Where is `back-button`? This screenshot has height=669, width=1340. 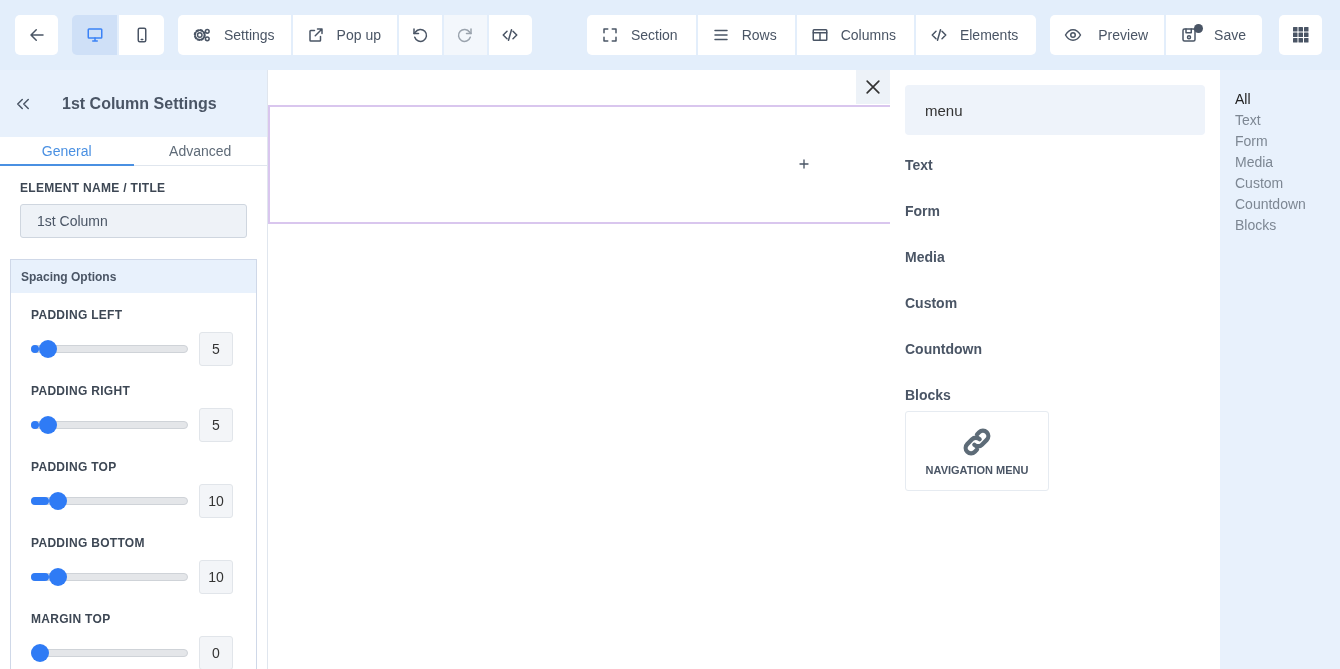 back-button is located at coordinates (36, 35).